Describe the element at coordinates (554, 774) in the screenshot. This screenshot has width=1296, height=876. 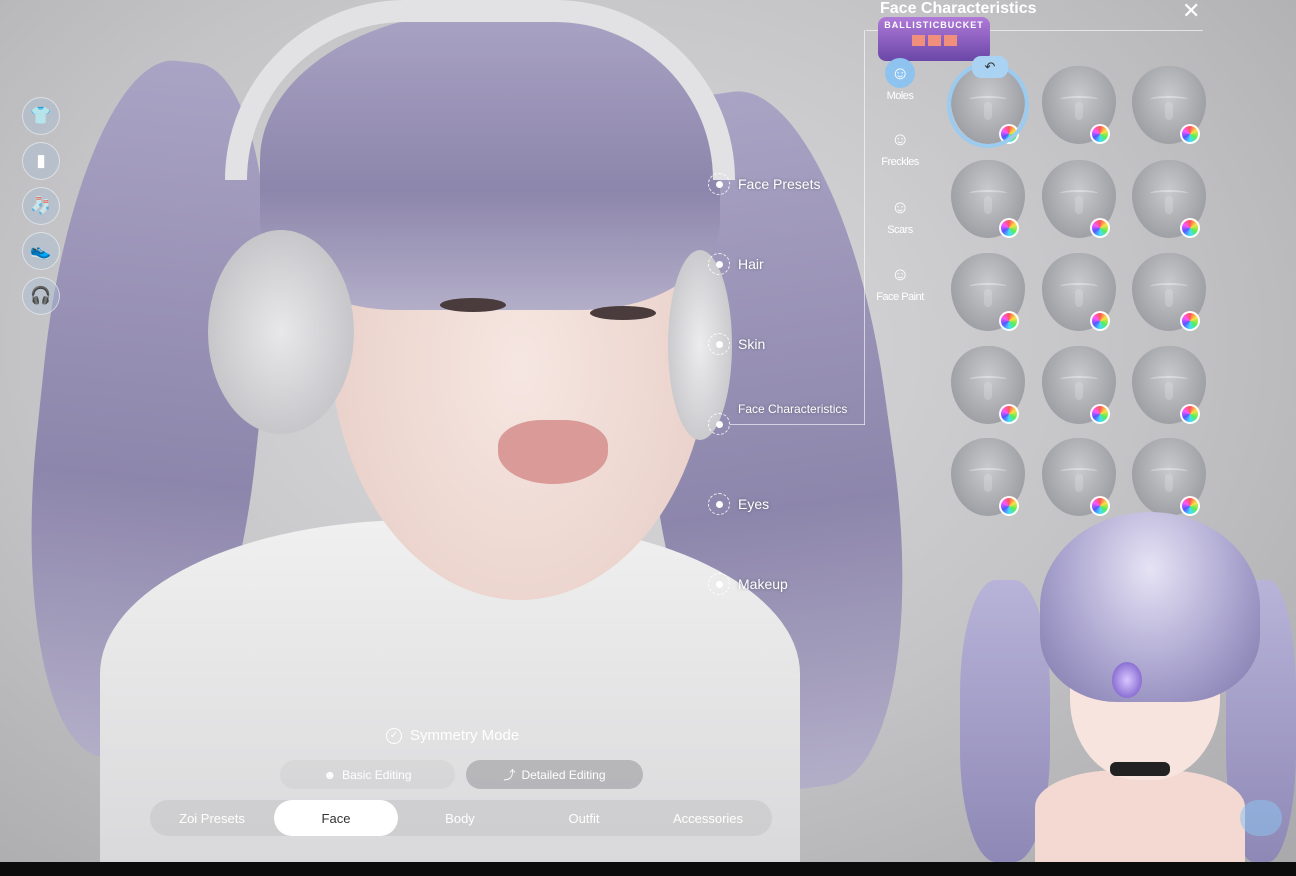
I see `detailed-editing-button: ⤴ Detailed Editing` at that location.